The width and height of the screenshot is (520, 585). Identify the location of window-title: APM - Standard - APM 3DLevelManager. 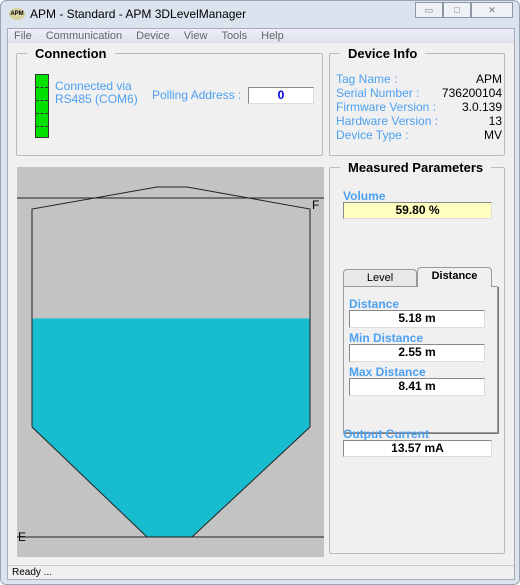
(138, 14).